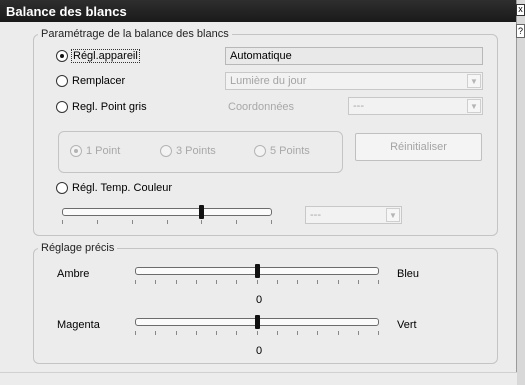 This screenshot has width=525, height=385. Describe the element at coordinates (78, 325) in the screenshot. I see `magenta-label: Magenta` at that location.